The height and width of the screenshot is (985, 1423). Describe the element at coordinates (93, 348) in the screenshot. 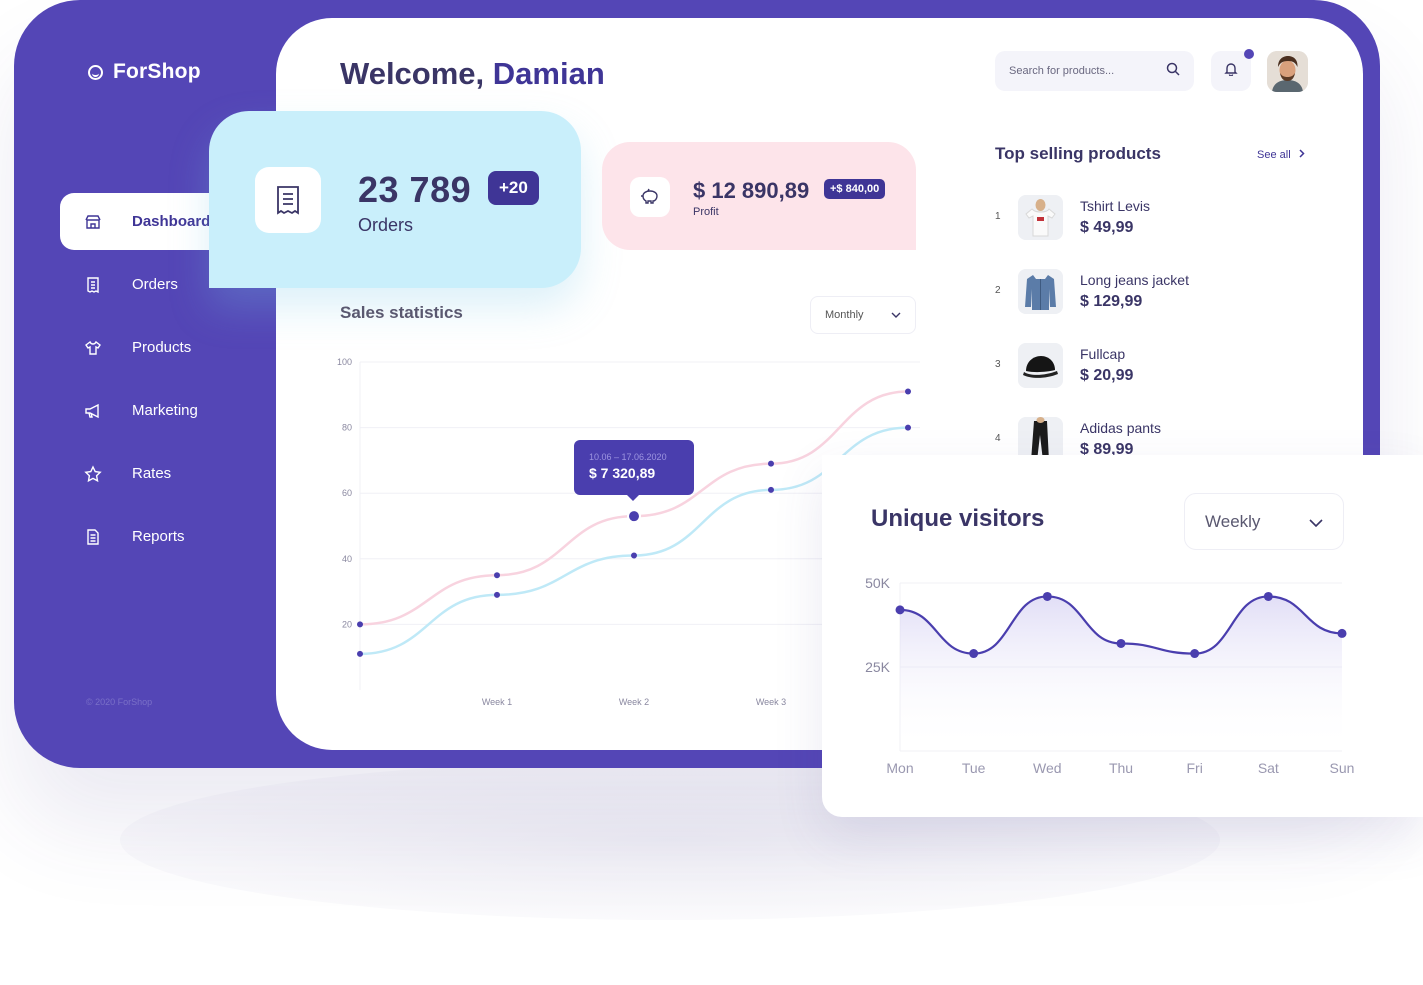

I see `tshirt-icon` at that location.